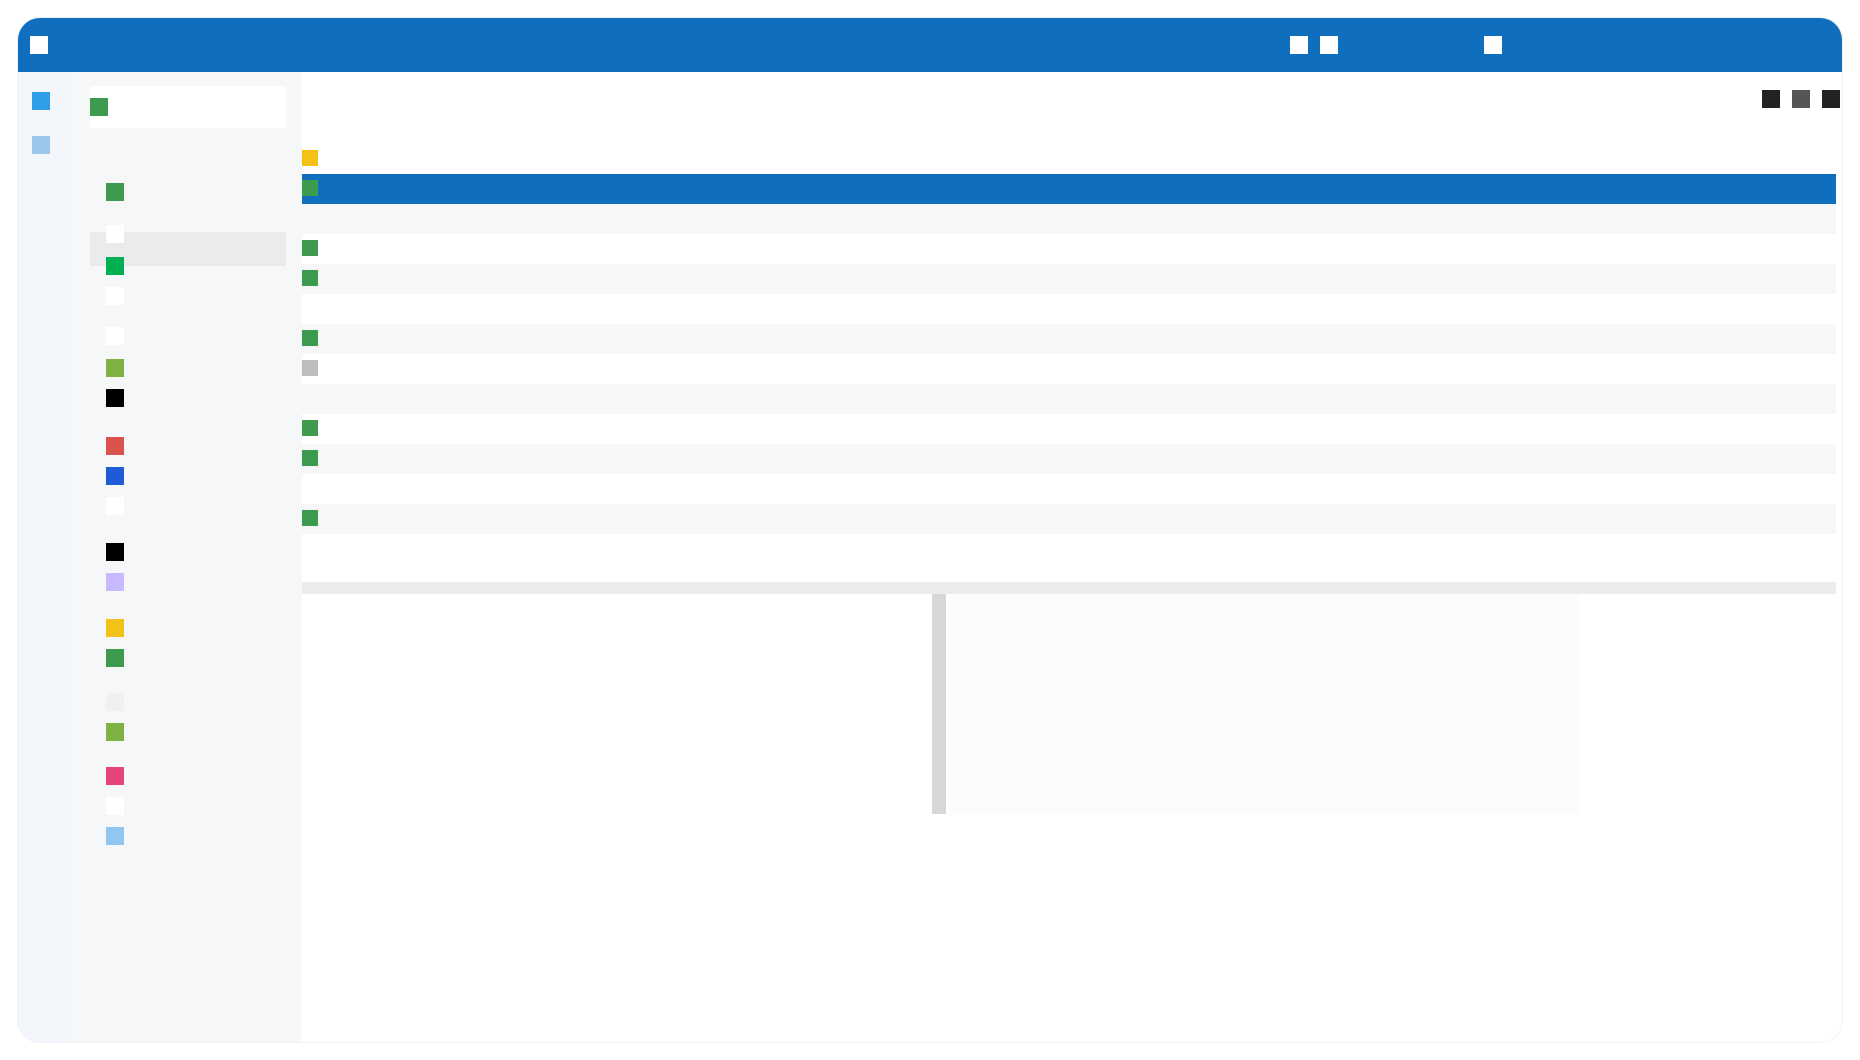 This screenshot has height=1060, width=1860. Describe the element at coordinates (1265, 704) in the screenshot. I see `details-right-panel` at that location.